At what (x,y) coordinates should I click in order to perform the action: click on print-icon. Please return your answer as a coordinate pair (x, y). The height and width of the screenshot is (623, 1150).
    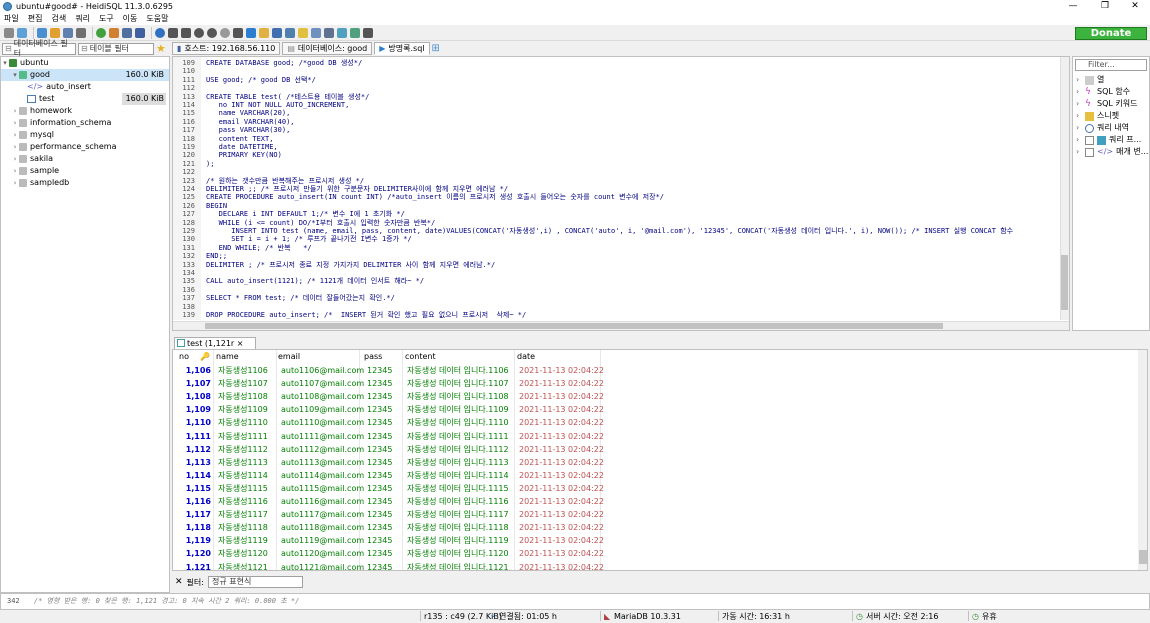
    Looking at the image, I should click on (81, 32).